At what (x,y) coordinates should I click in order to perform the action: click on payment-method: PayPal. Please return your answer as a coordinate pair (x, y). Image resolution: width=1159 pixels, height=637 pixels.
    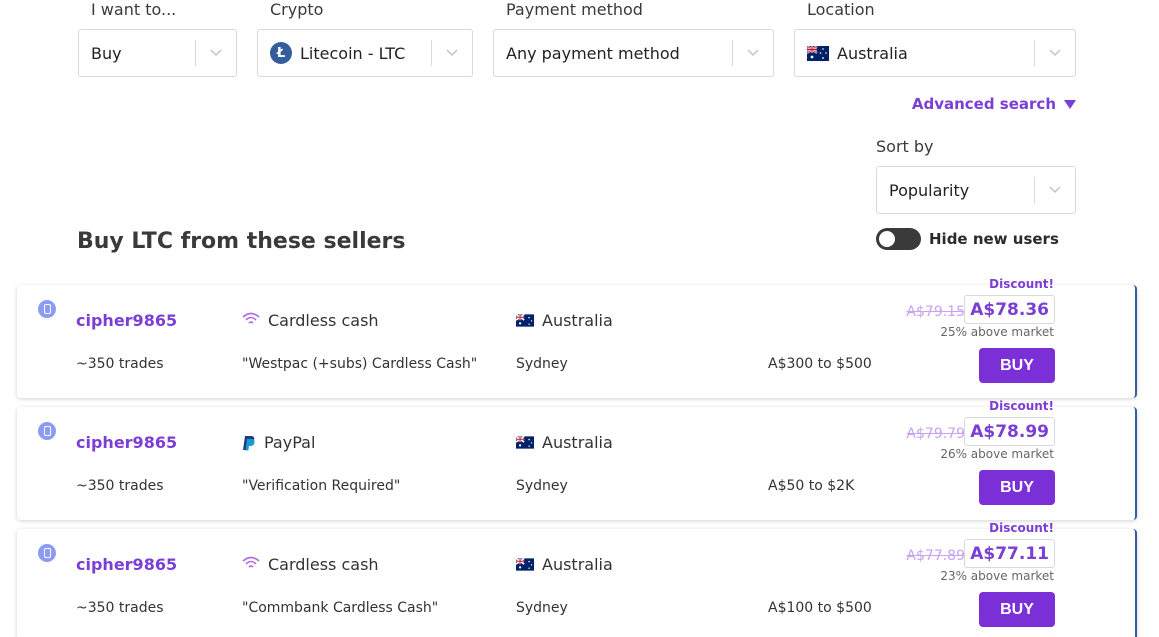
    Looking at the image, I should click on (278, 442).